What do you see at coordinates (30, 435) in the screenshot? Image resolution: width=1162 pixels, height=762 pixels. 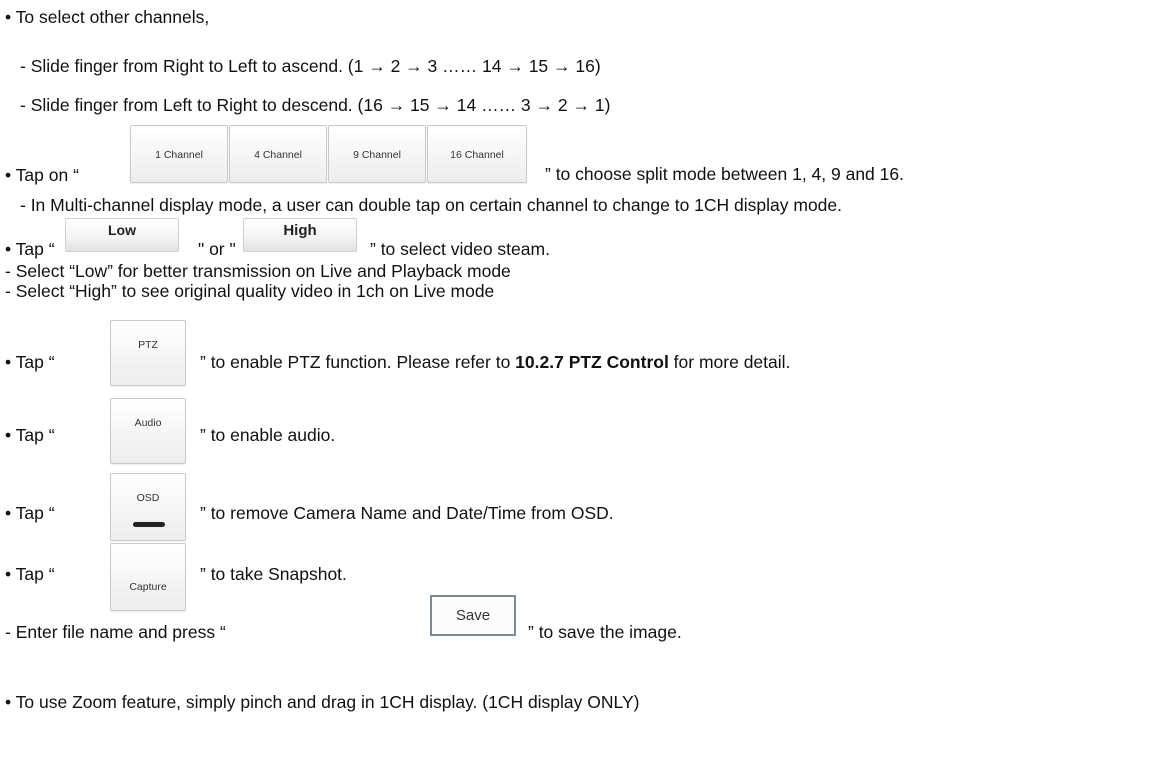 I see `audio-bullet-start: • Tap “` at bounding box center [30, 435].